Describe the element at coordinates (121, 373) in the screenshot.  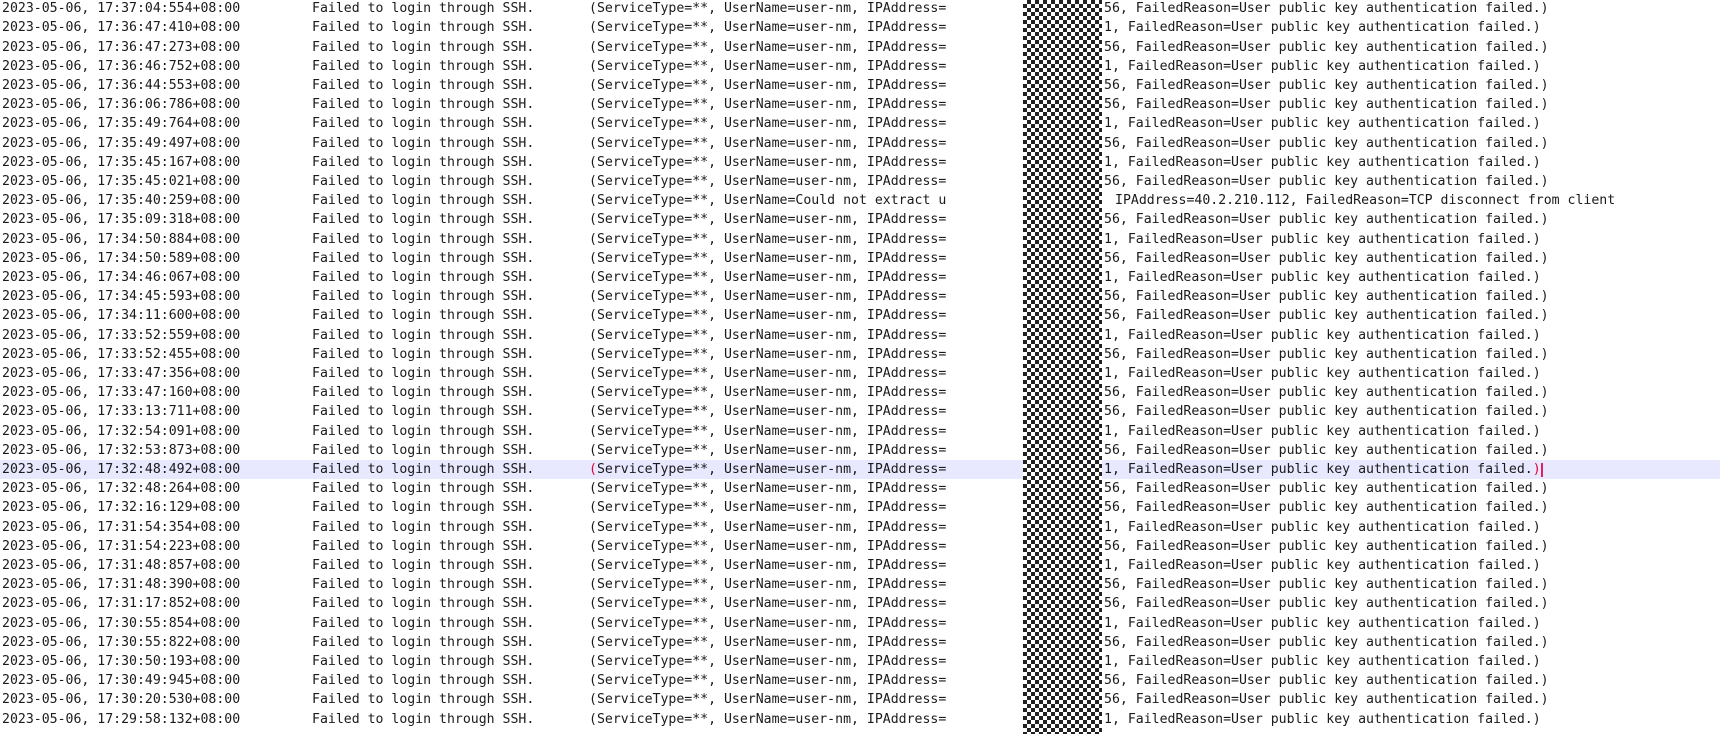
I see `log-timestamp: 2023-05-06, 17:33:47:356+08:00` at that location.